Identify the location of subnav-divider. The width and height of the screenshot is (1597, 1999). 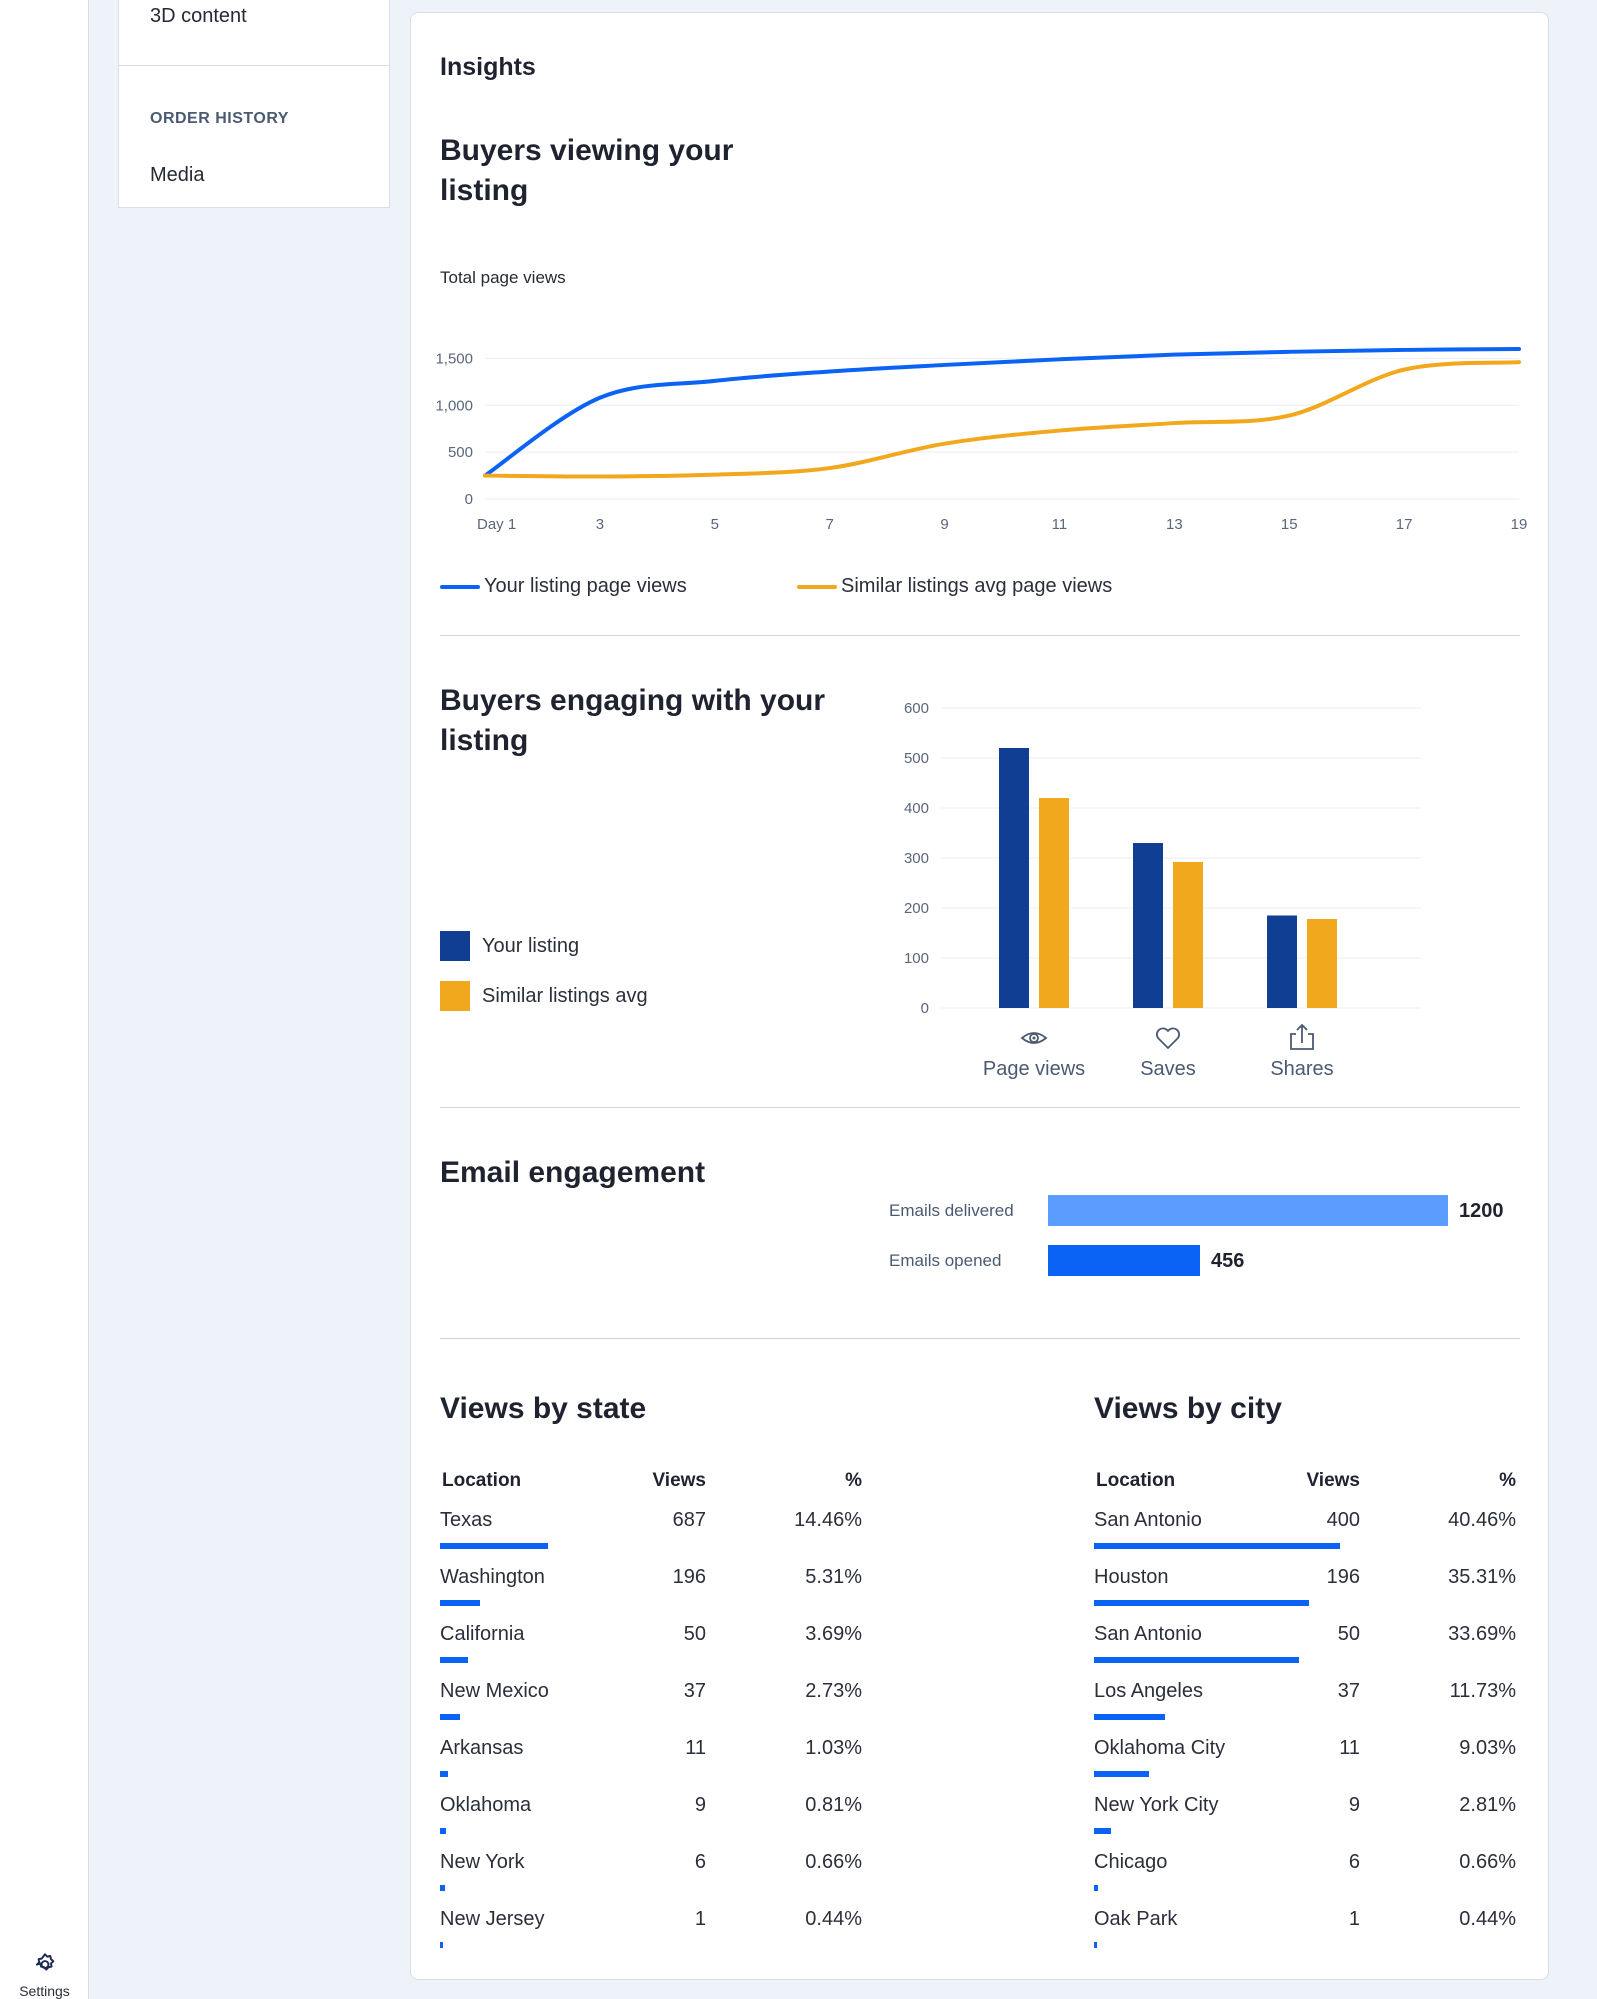
(254, 65).